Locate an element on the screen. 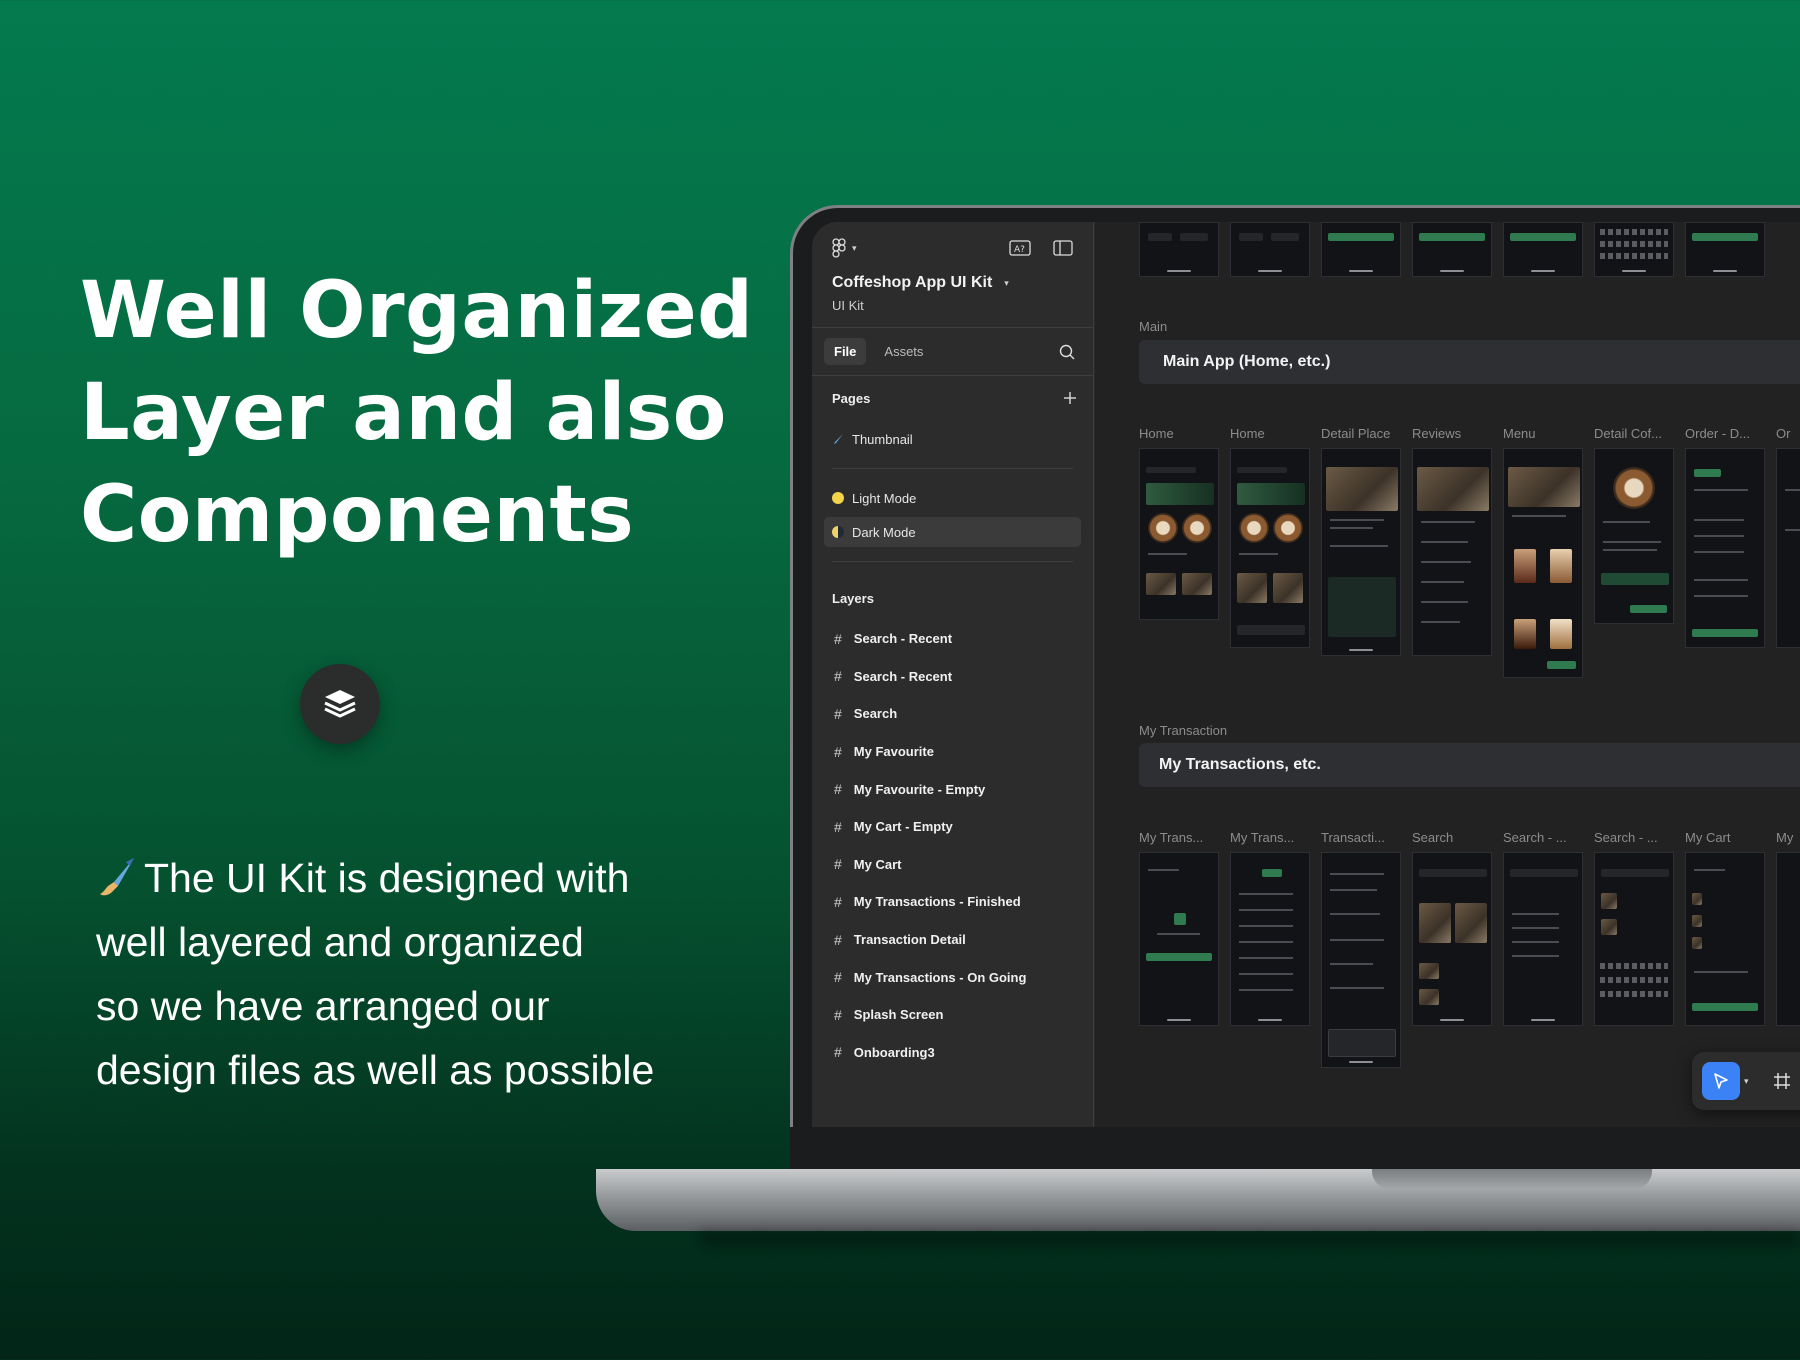  frame-label: Home is located at coordinates (1156, 433).